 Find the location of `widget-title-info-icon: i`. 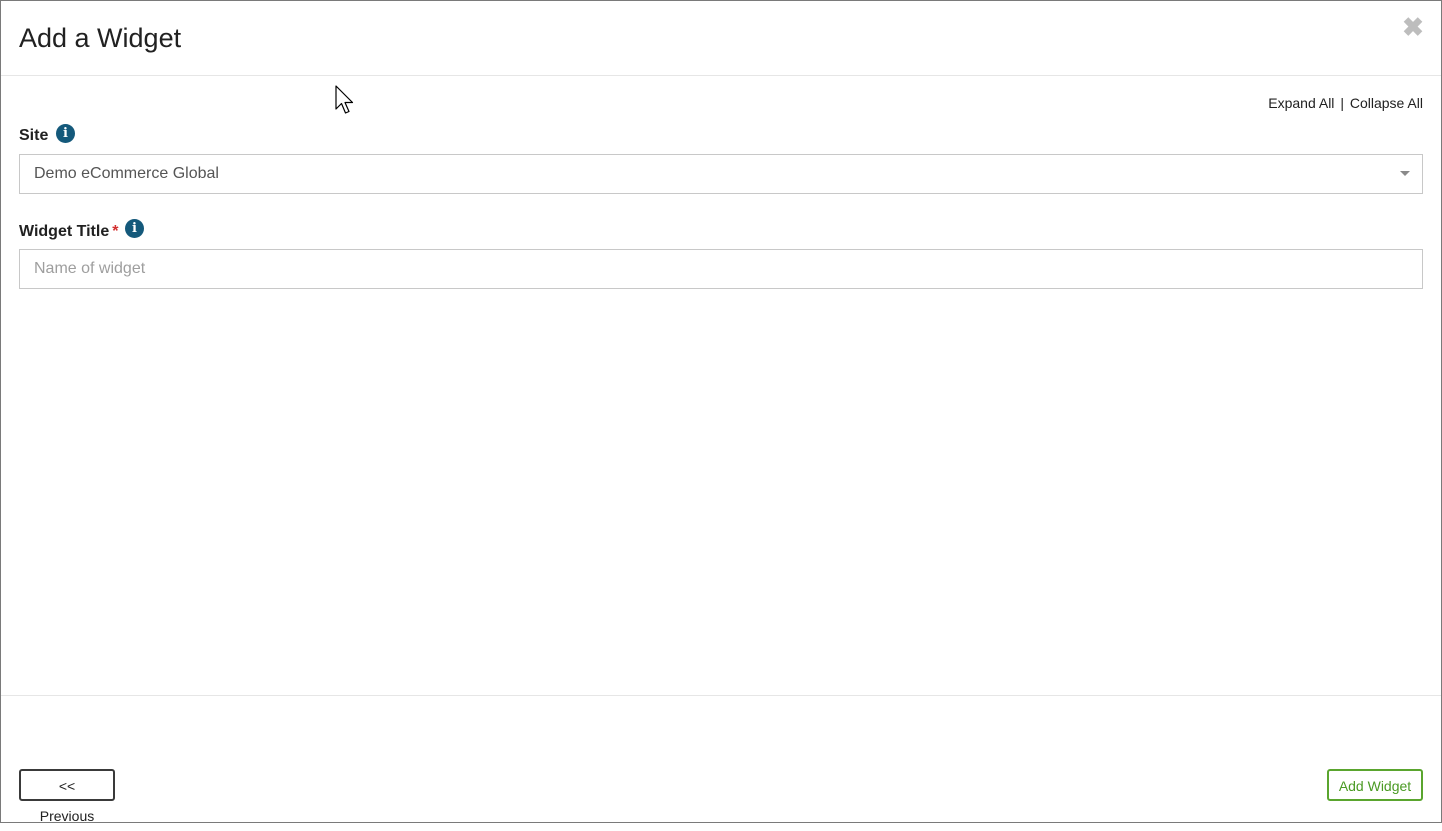

widget-title-info-icon: i is located at coordinates (134, 228).